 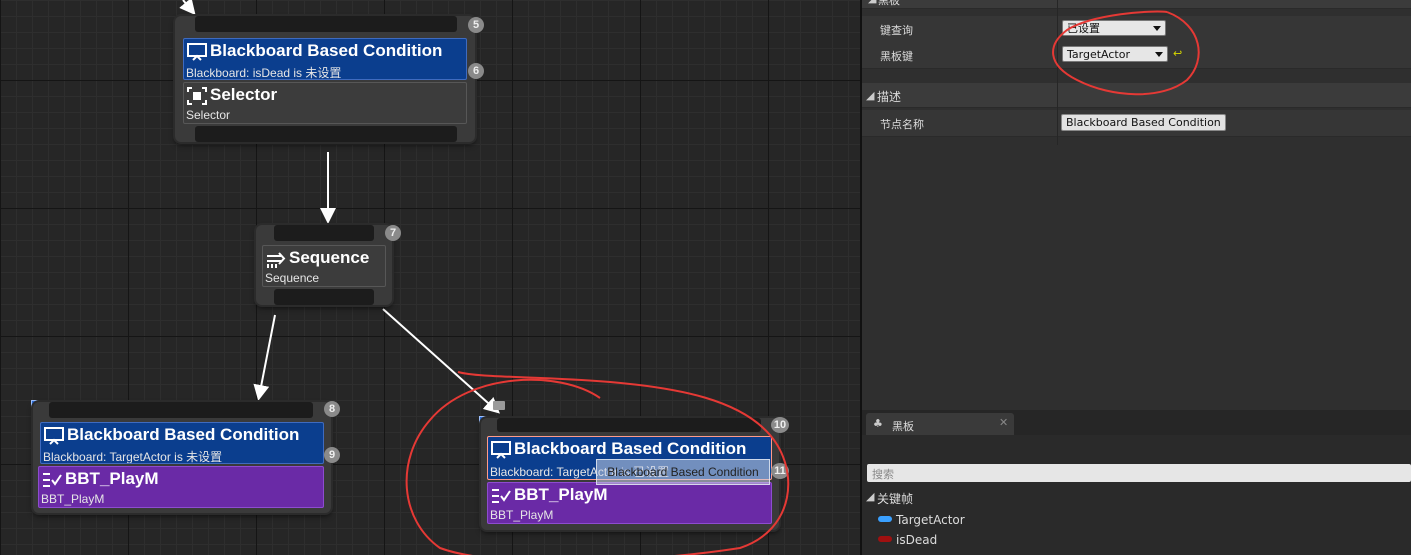 What do you see at coordinates (885, 539) in the screenshot?
I see `bool-type-icon` at bounding box center [885, 539].